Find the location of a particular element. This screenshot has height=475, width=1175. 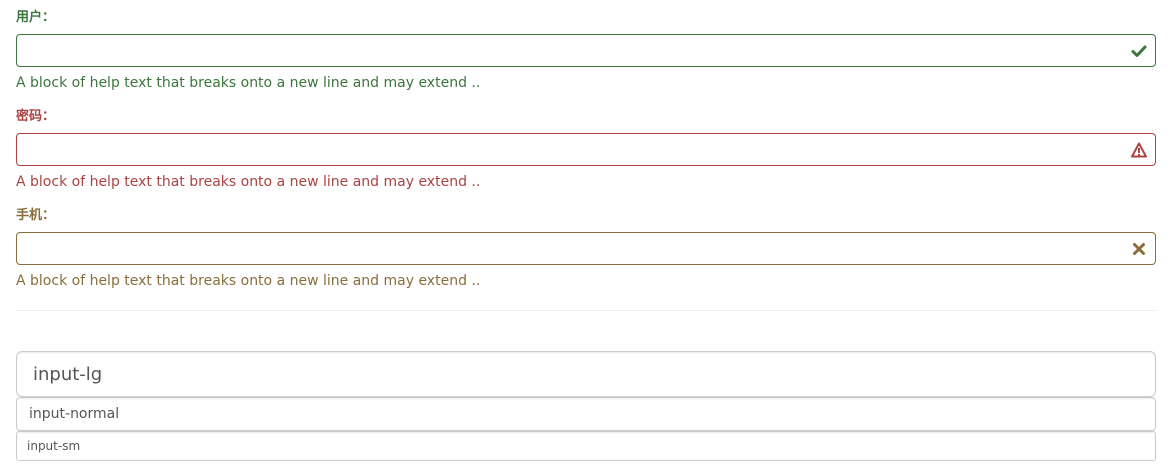

username-label: 用户： is located at coordinates (36, 17).